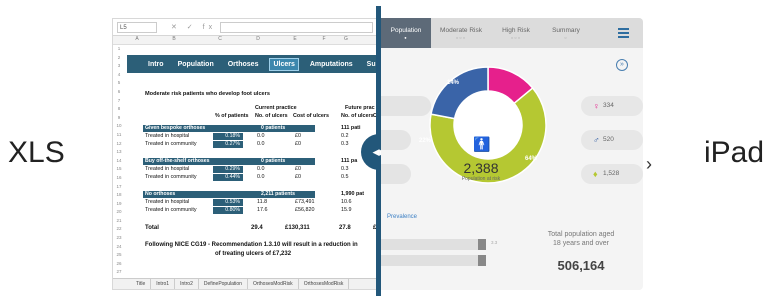 This screenshot has width=767, height=296. I want to click on ribbon-tab-population: Population, so click(196, 64).